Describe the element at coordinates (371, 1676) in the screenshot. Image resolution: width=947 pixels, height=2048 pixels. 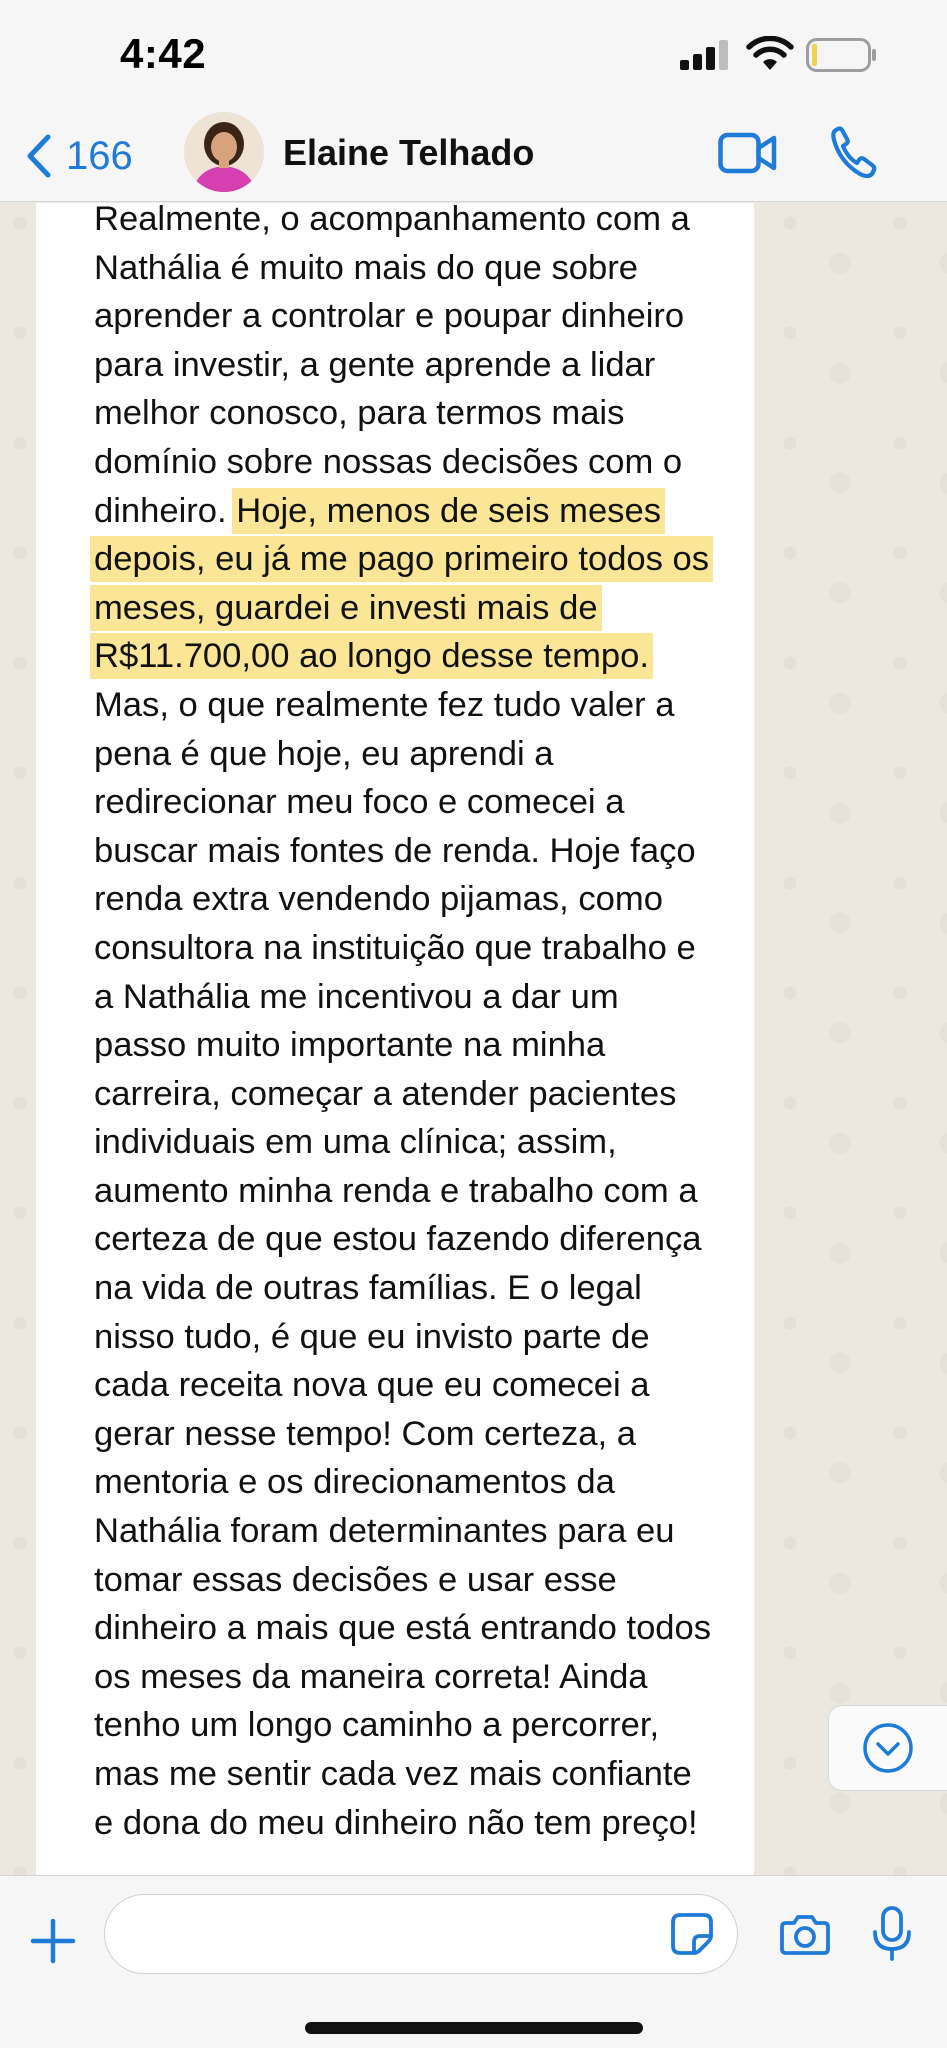
I see `message-line-text: os meses da maneira correta! Ainda` at that location.